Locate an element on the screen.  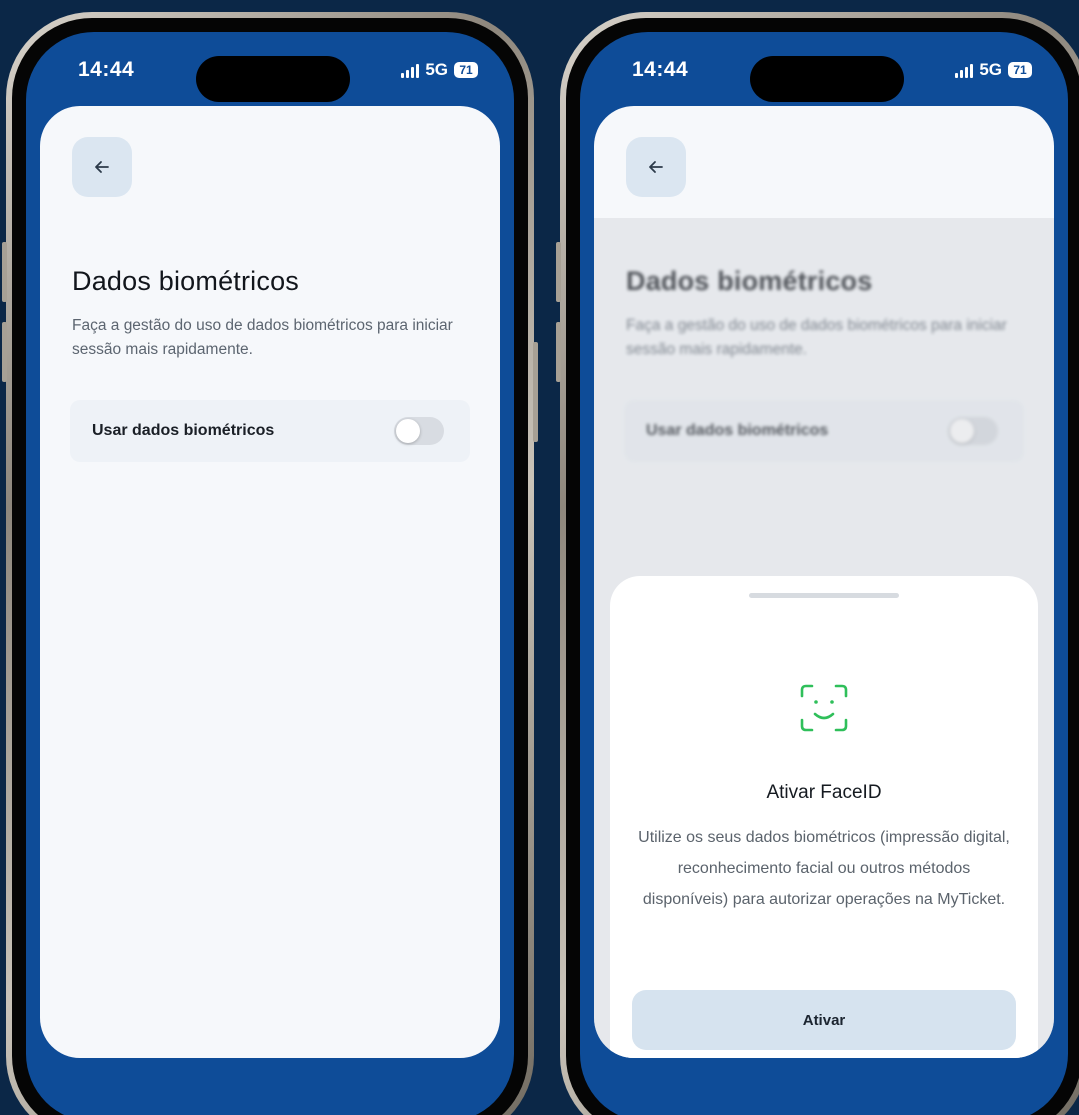
biometrics-toggle-row: Usar dados biométricos is located at coordinates (270, 431).